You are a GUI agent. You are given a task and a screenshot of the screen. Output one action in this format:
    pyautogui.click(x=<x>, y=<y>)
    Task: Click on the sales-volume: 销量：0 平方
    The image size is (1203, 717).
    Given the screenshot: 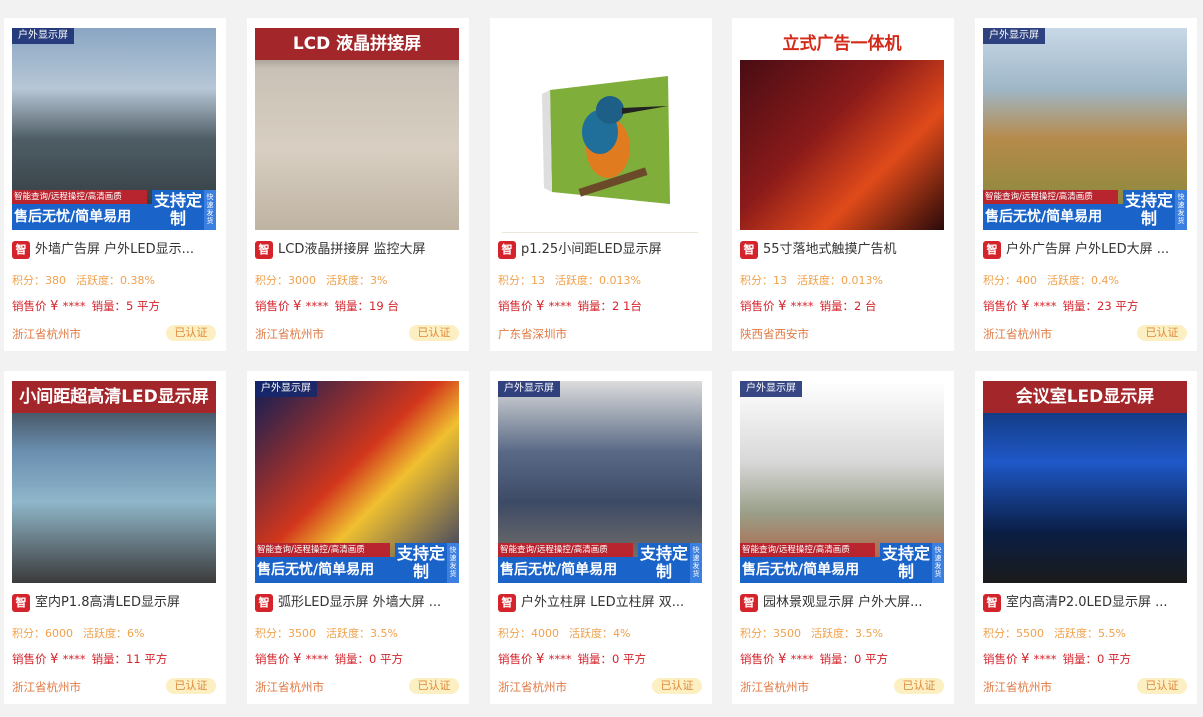 What is the action you would take?
    pyautogui.click(x=369, y=659)
    